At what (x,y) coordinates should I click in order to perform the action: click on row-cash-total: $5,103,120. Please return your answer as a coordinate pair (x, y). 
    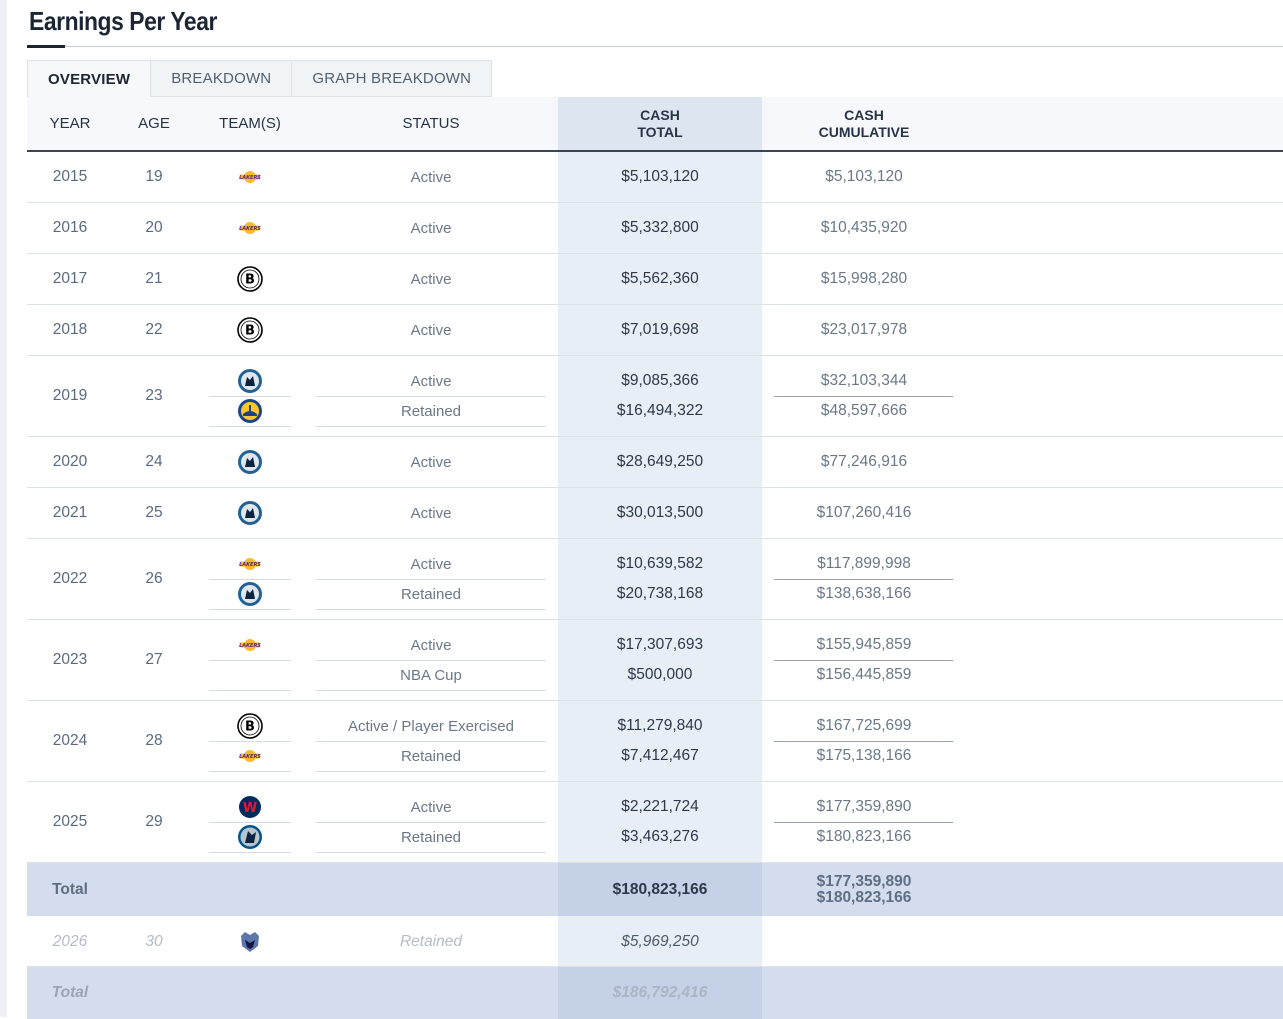
    Looking at the image, I should click on (660, 176).